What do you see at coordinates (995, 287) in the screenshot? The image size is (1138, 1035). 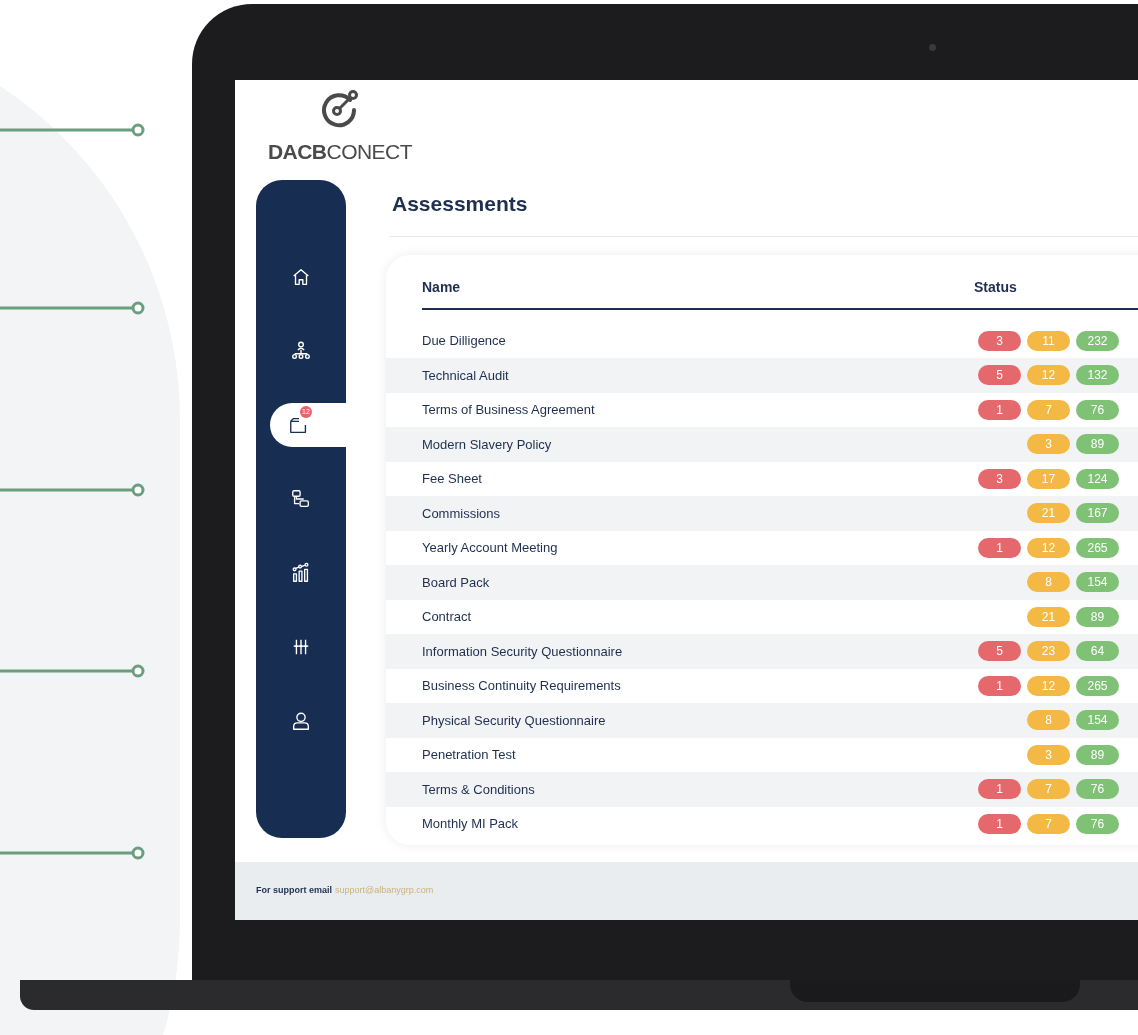 I see `column-header: Status` at bounding box center [995, 287].